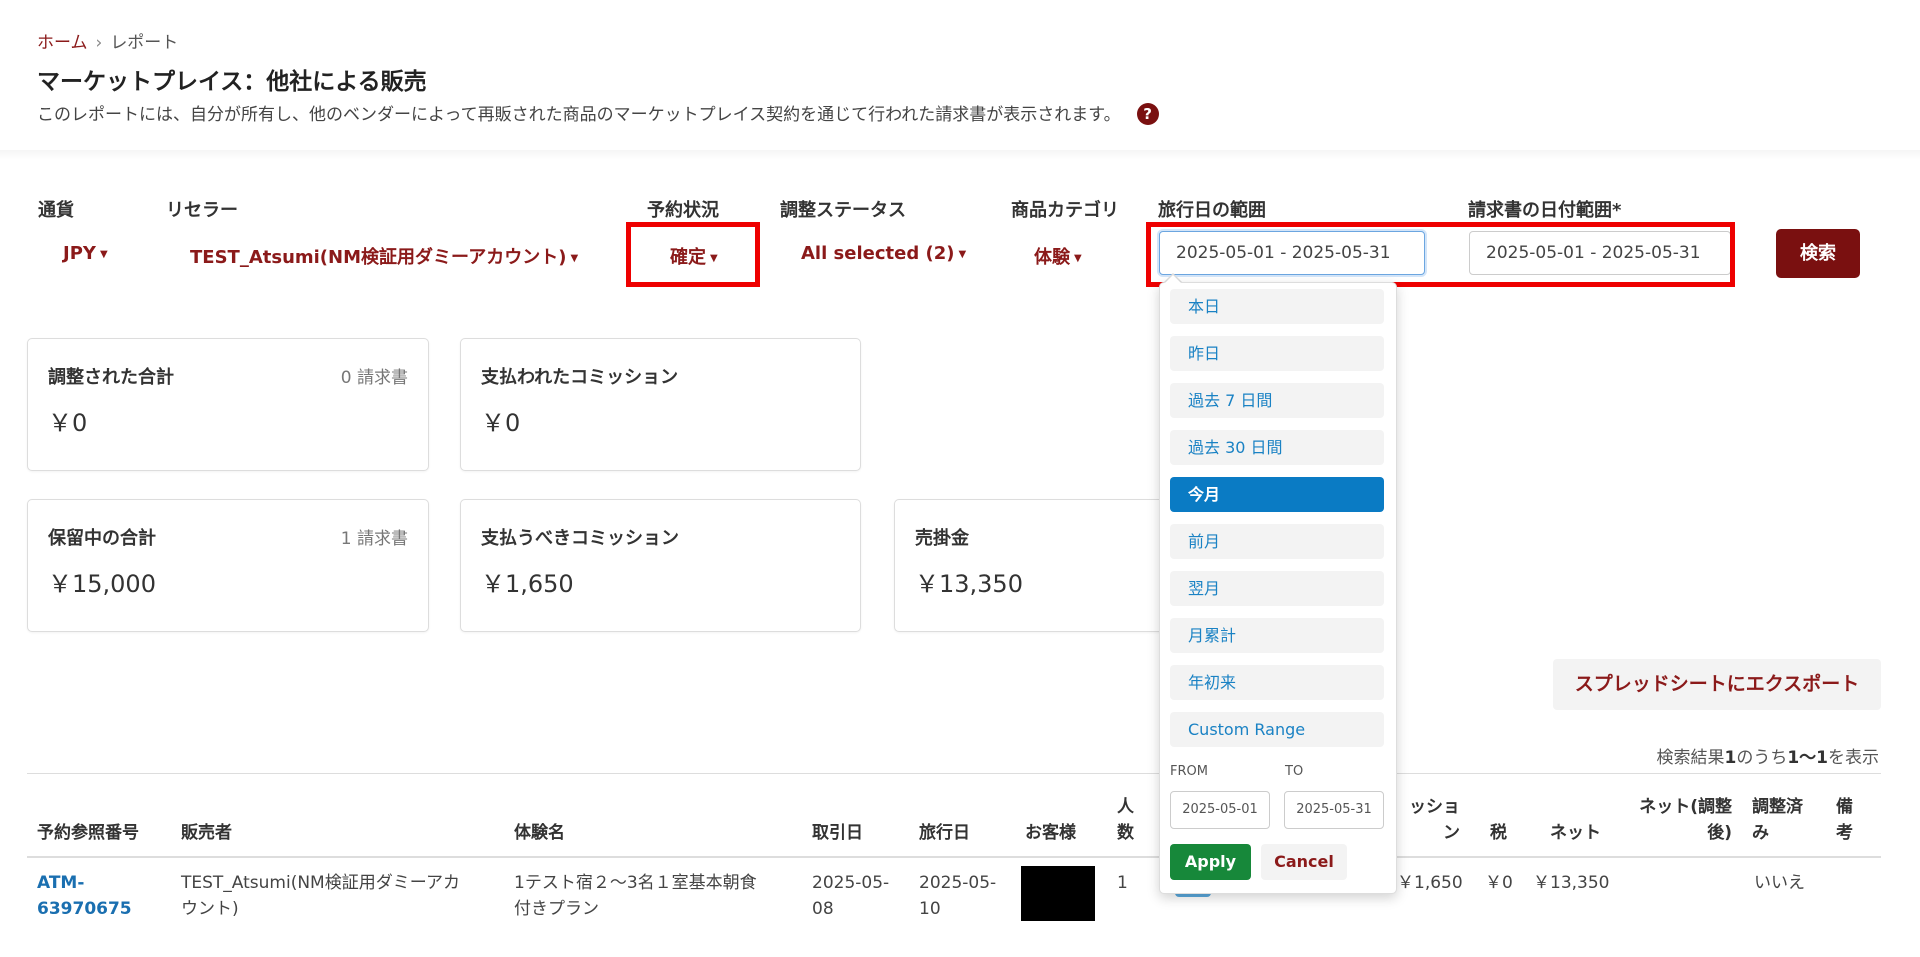 The height and width of the screenshot is (957, 1920). I want to click on col-net-adjusted-header: ネット(調整 後), so click(1676, 820).